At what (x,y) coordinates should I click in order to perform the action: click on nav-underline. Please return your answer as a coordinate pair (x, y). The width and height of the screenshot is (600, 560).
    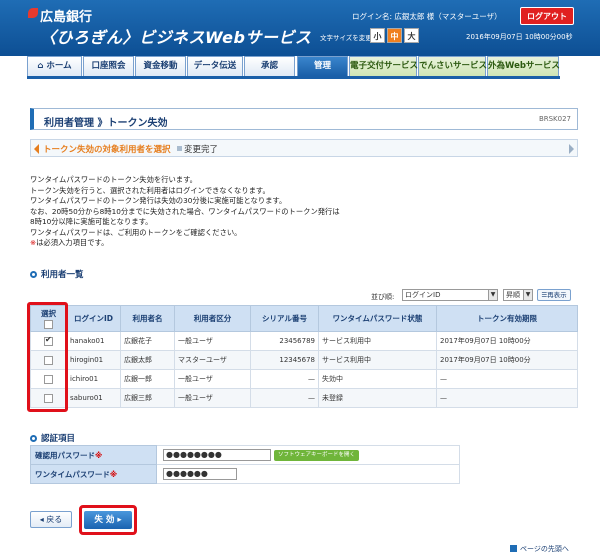
    Looking at the image, I should click on (293, 77).